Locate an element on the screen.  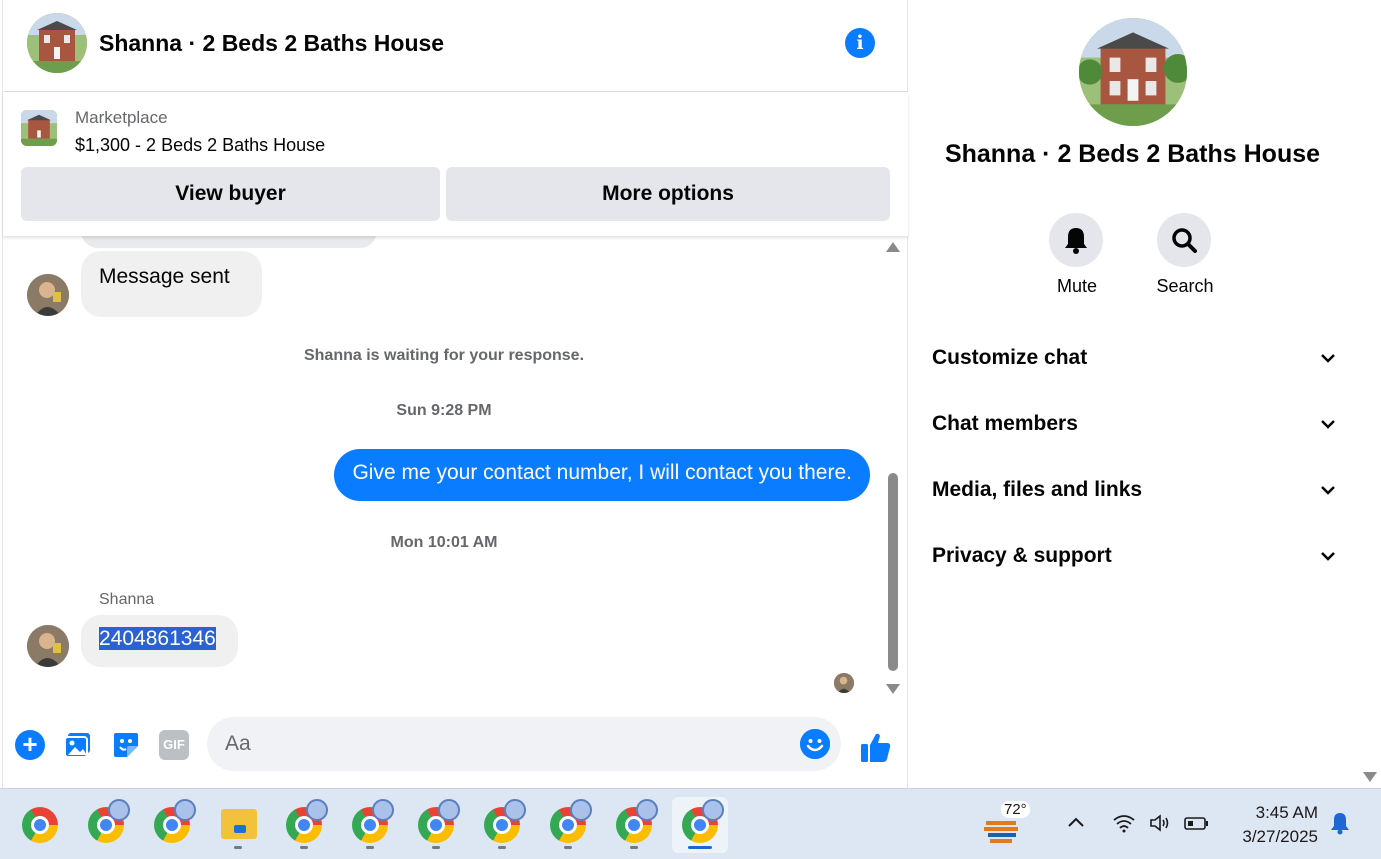
taskbar: 72° 3:45 AM 3/27/2025 is located at coordinates (690, 823).